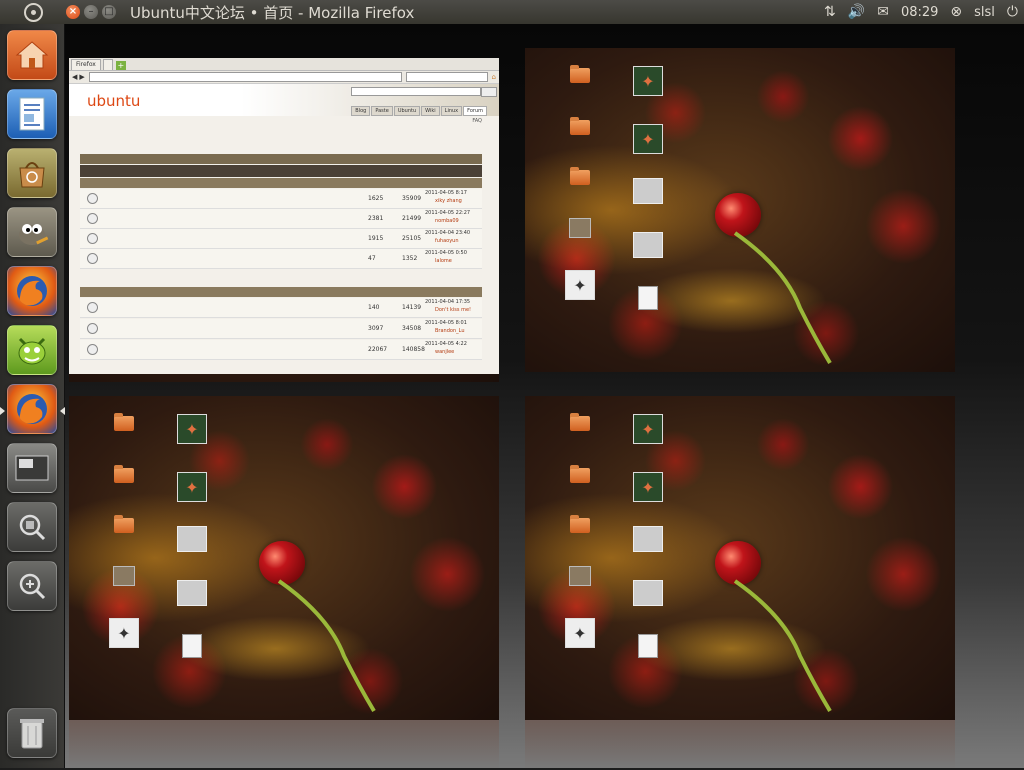 The width and height of the screenshot is (1024, 770). I want to click on forum-search-input, so click(416, 91).